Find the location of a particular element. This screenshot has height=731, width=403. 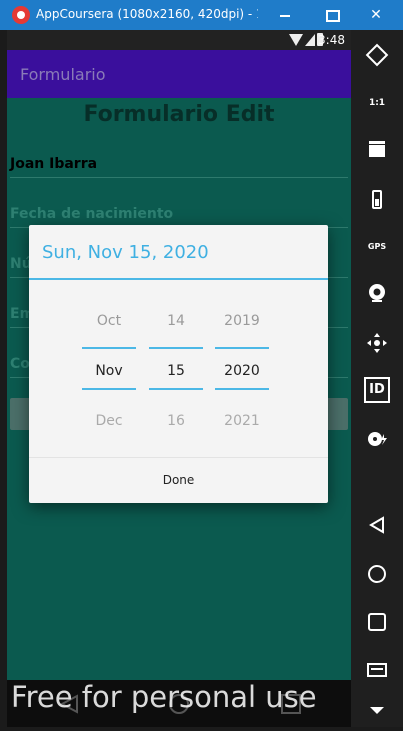

status-time: 3:48 is located at coordinates (331, 40).